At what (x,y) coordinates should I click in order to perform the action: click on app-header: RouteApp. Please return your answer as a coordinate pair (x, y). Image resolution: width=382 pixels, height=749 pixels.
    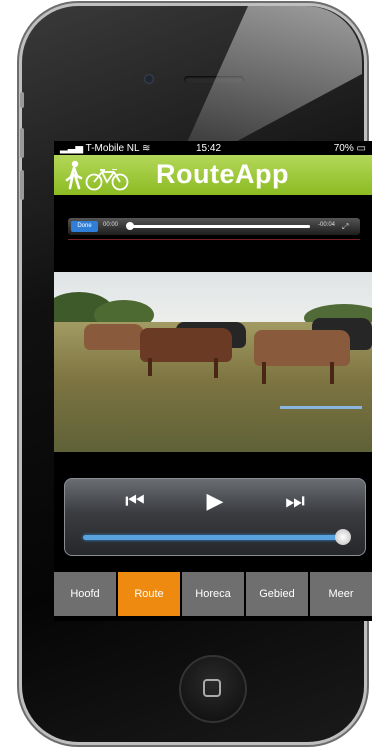
    Looking at the image, I should click on (213, 175).